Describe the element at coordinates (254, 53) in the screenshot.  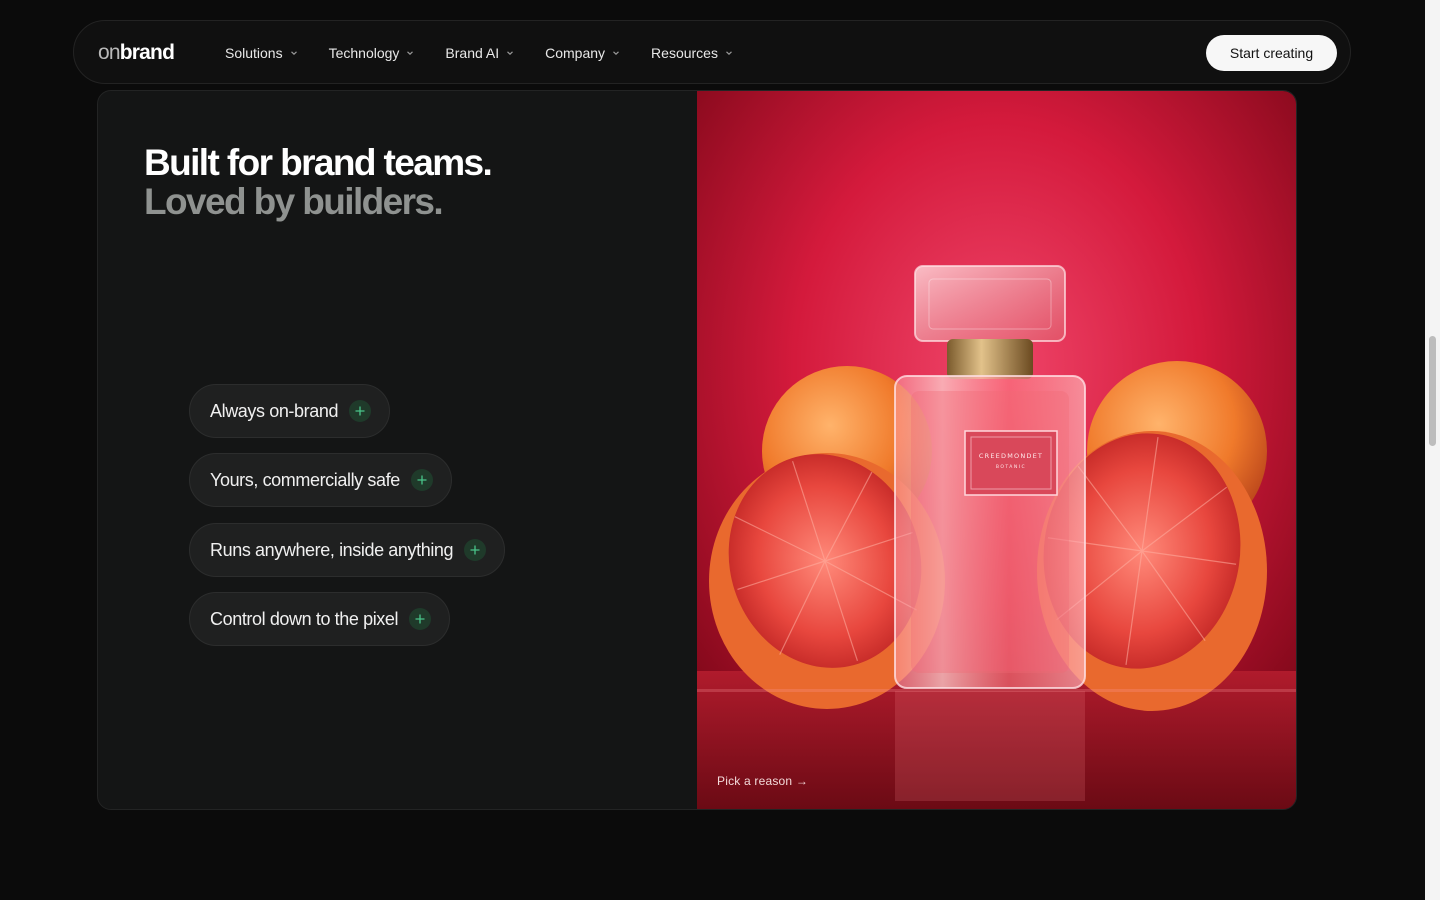
I see `nav-item-label: Solutions` at that location.